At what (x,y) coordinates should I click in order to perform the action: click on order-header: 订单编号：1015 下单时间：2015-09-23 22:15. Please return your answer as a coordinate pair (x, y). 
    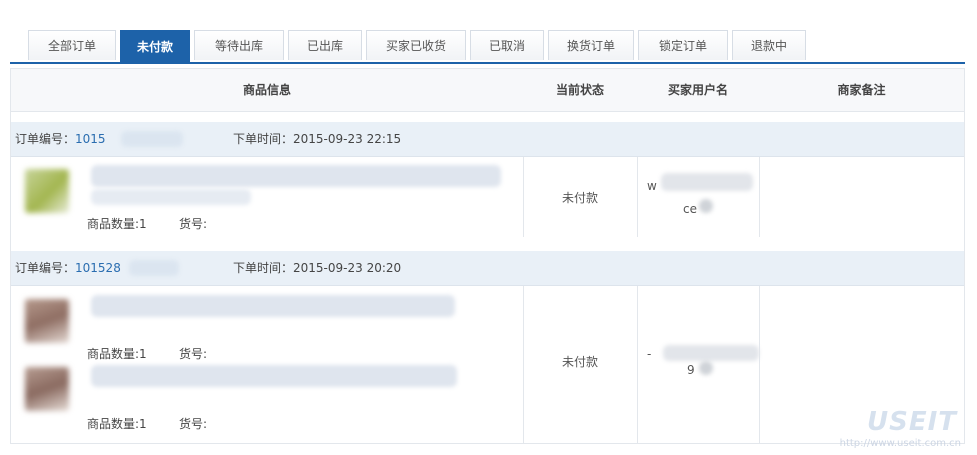
    Looking at the image, I should click on (487, 139).